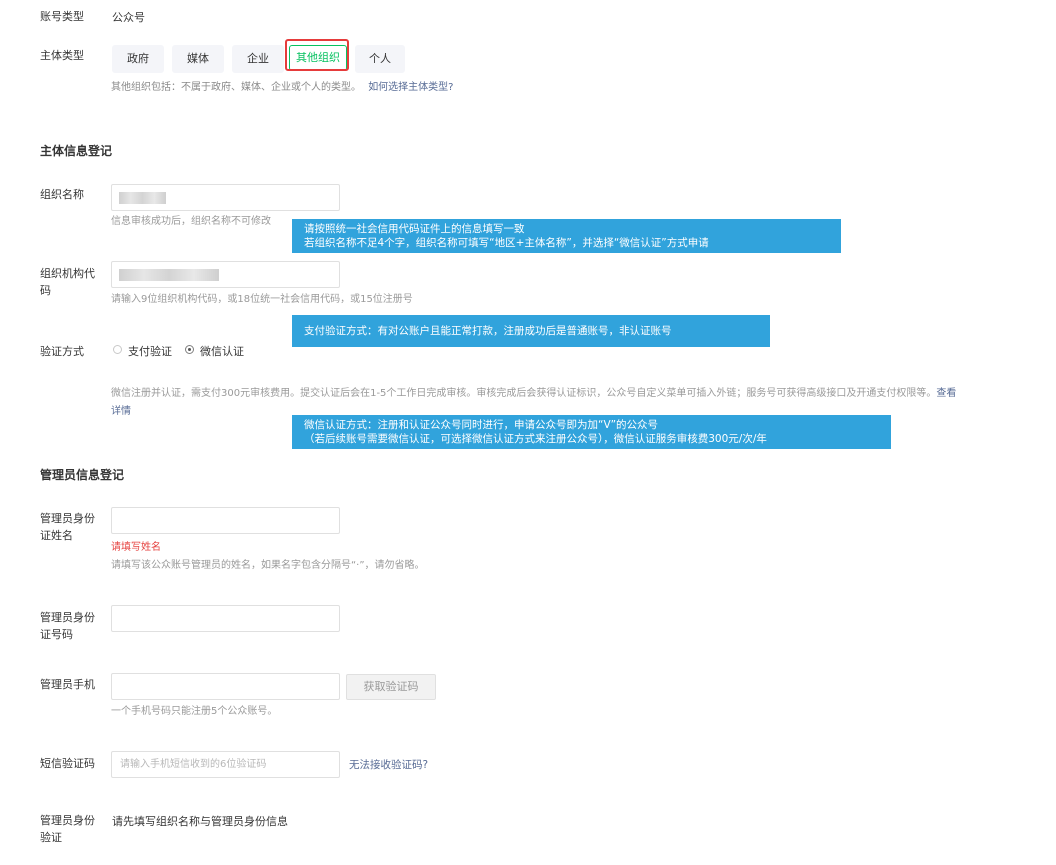 This screenshot has height=865, width=1056. I want to click on admin-section-title: 管理员信息登记, so click(82, 475).